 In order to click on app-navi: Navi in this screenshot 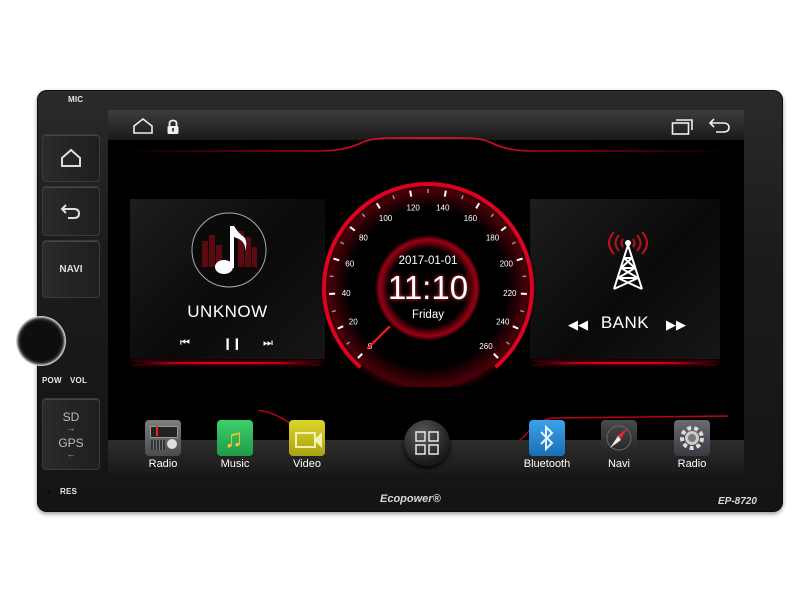, I will do `click(619, 445)`.